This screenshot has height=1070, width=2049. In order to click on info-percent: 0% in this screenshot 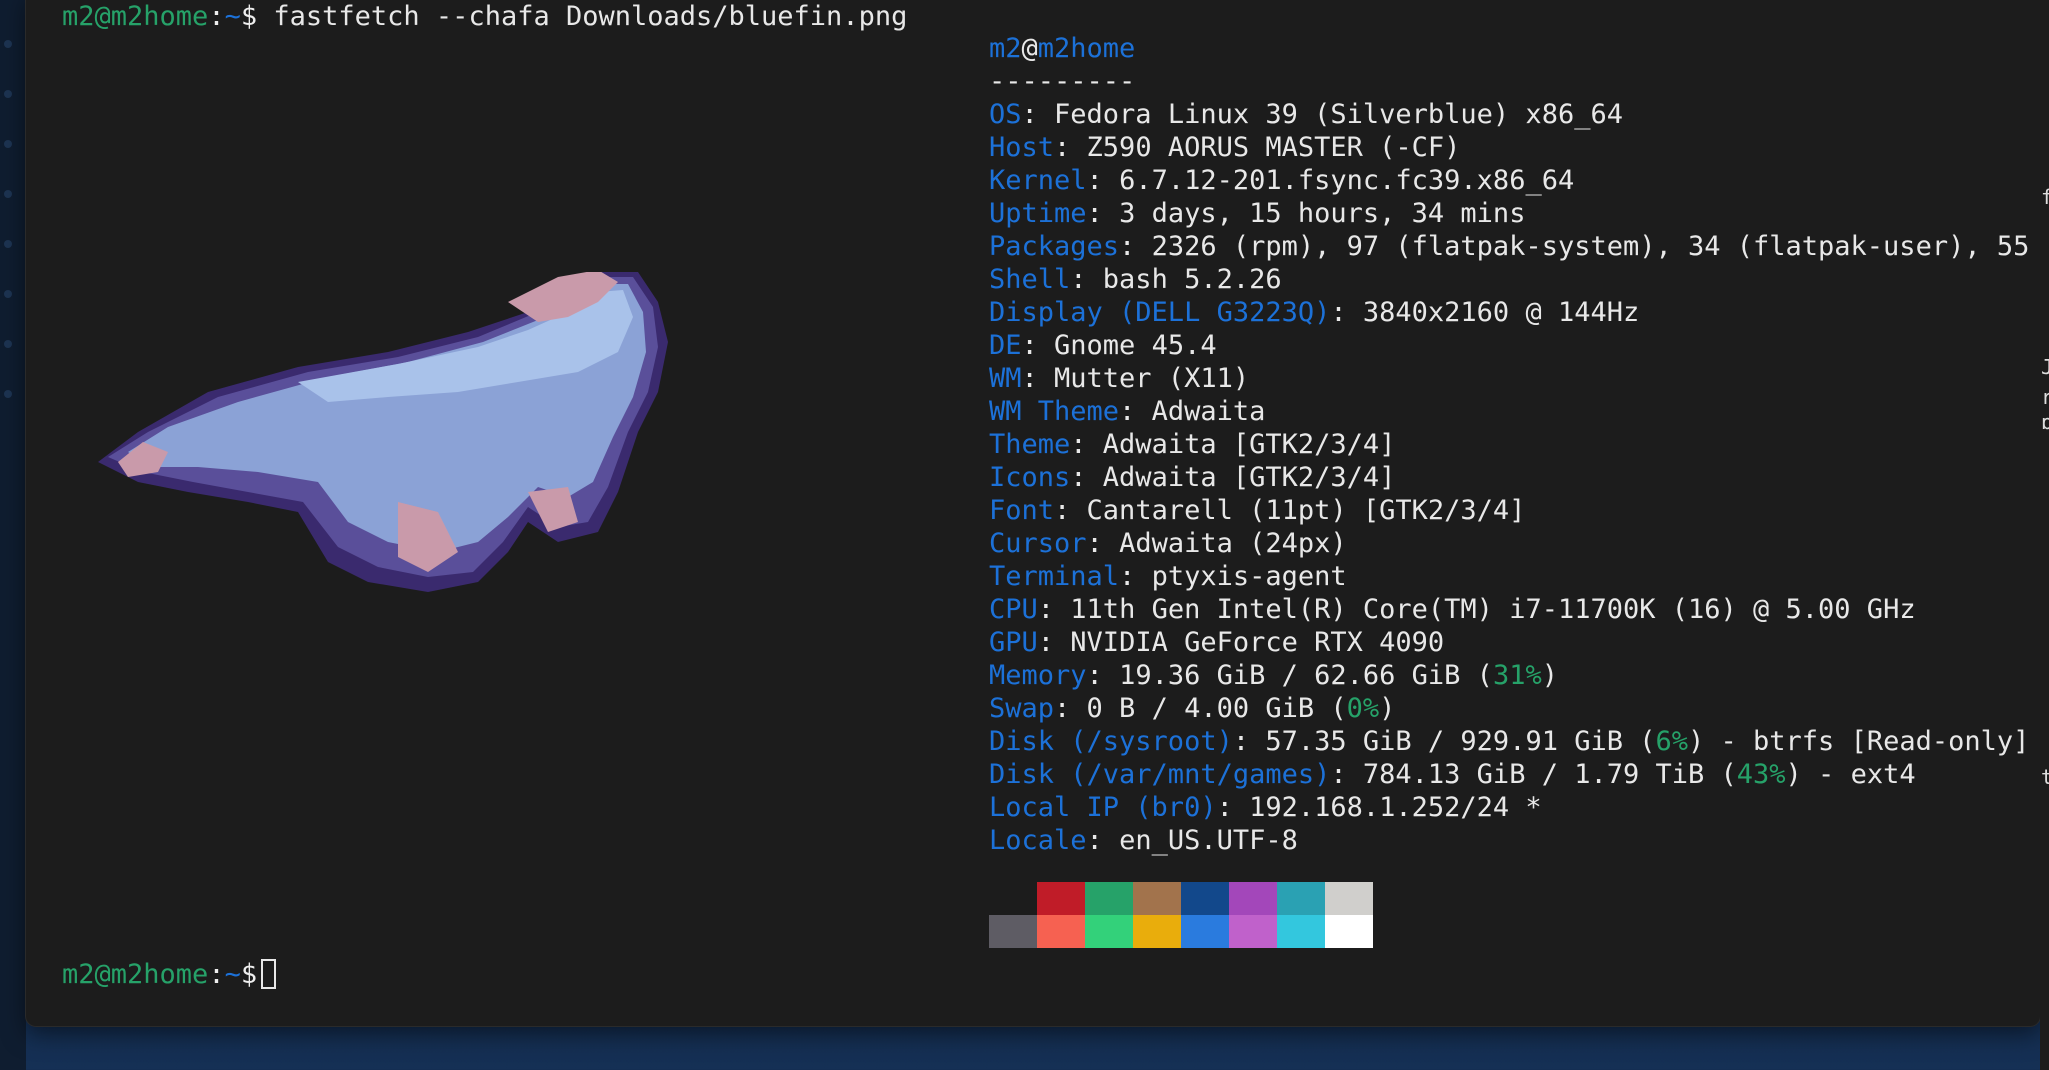, I will do `click(1363, 708)`.